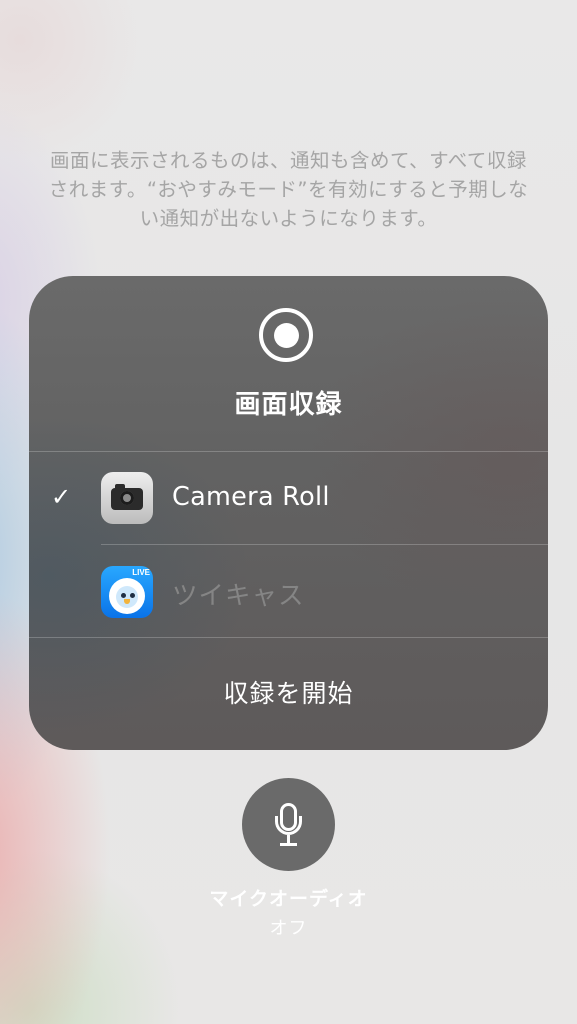 This screenshot has width=577, height=1024. What do you see at coordinates (288, 899) in the screenshot?
I see `microphone-label: マイクオーディオ` at bounding box center [288, 899].